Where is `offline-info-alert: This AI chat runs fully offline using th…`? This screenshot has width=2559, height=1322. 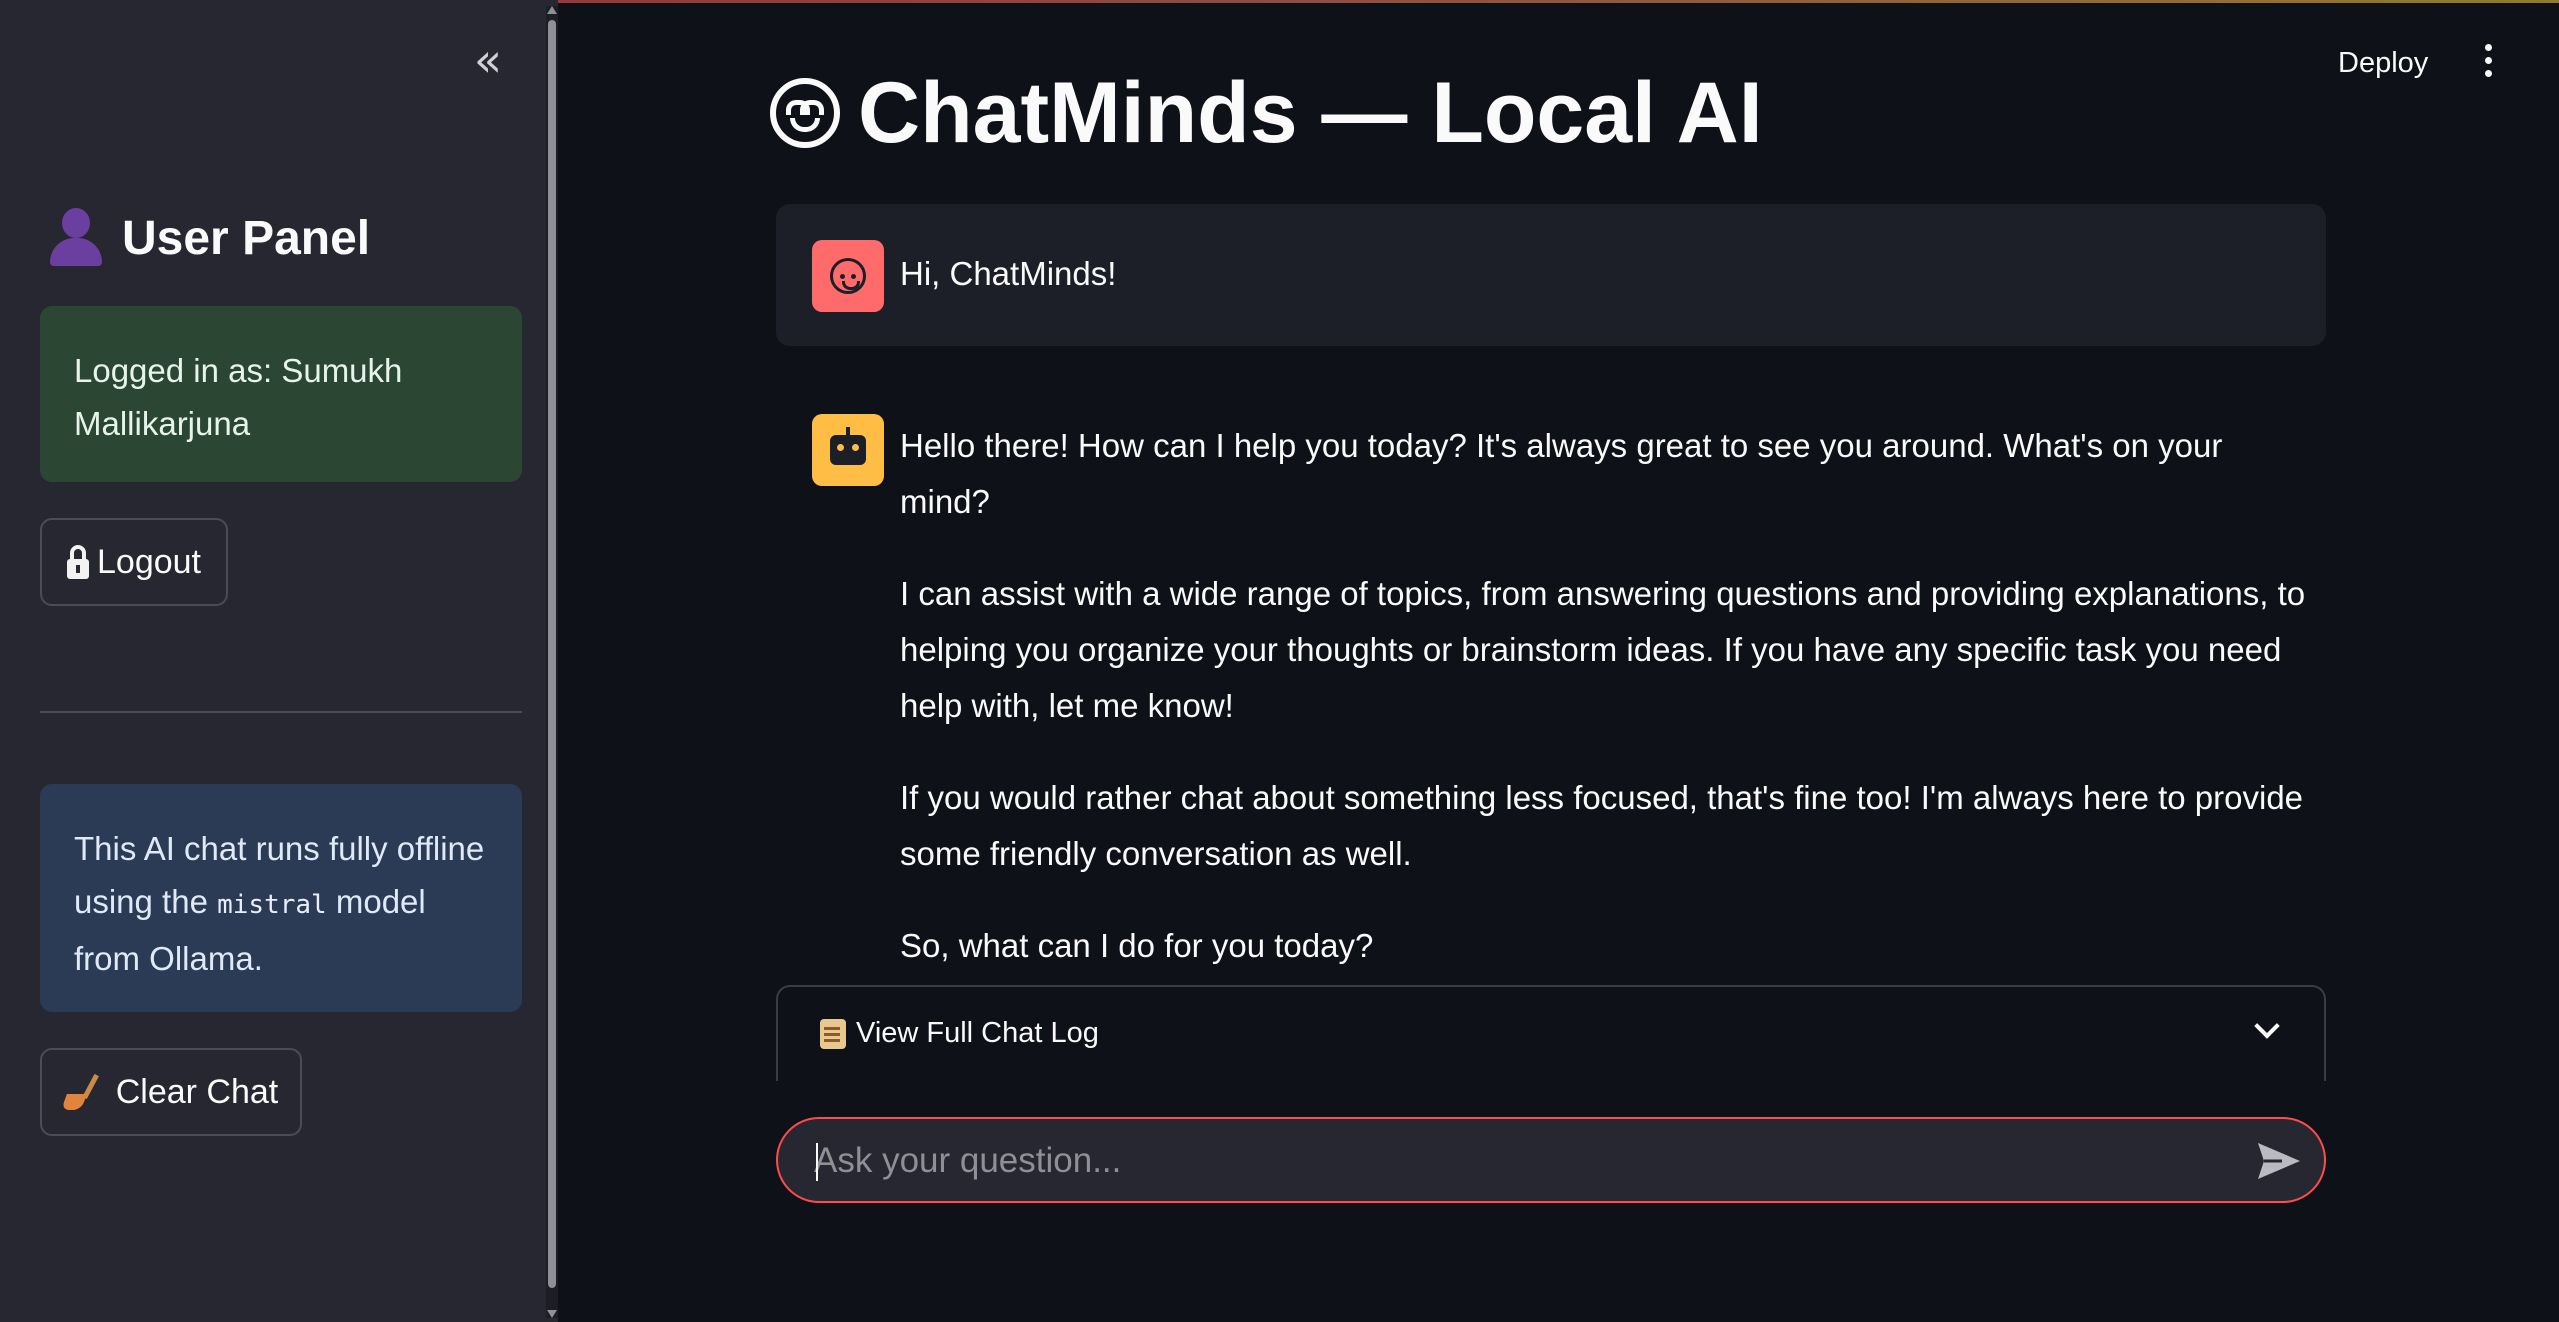 offline-info-alert: This AI chat runs fully offline using th… is located at coordinates (281, 898).